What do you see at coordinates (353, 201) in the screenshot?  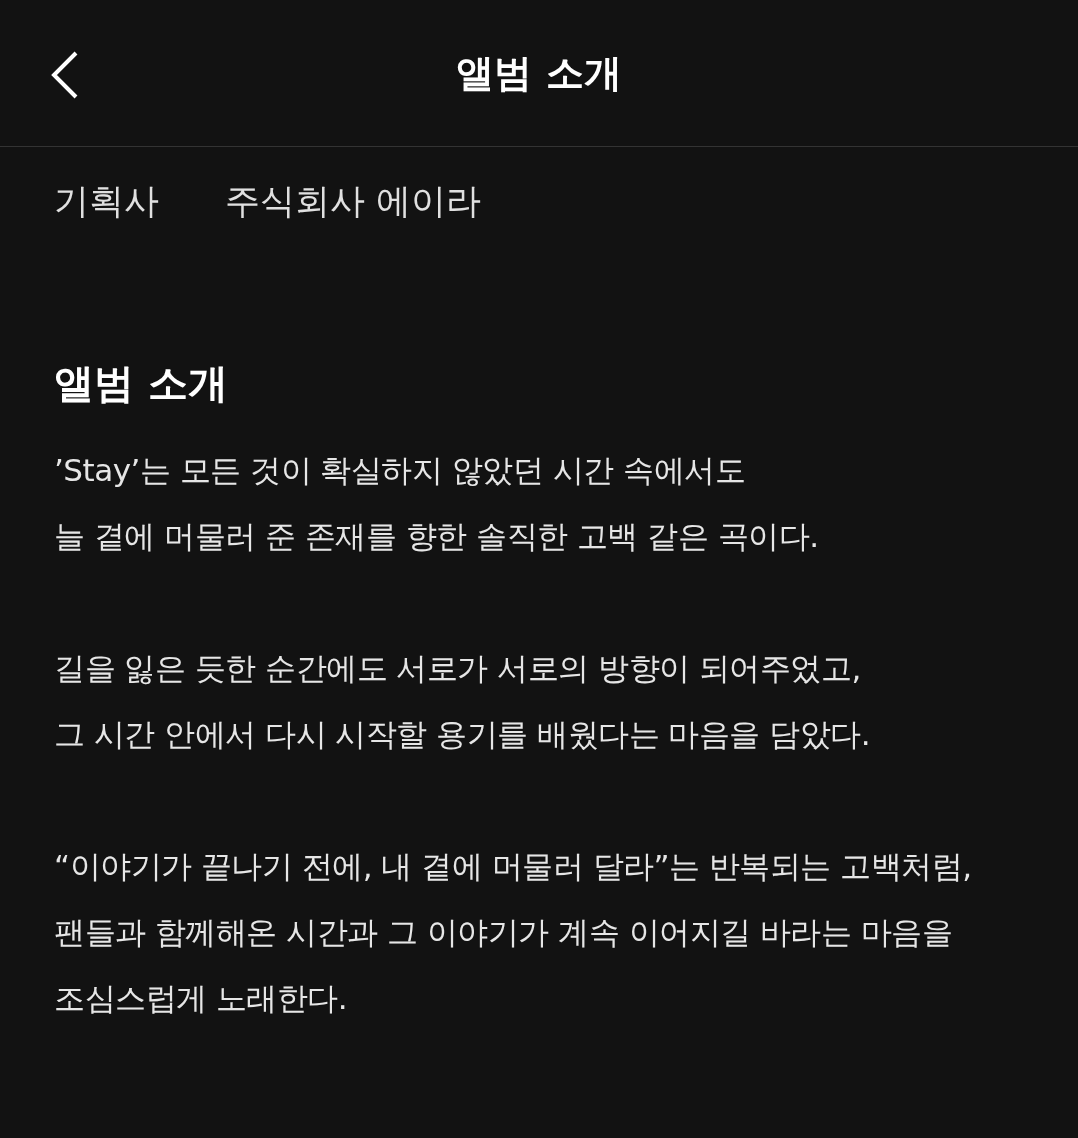 I see `info-value: 주식회사 에이라` at bounding box center [353, 201].